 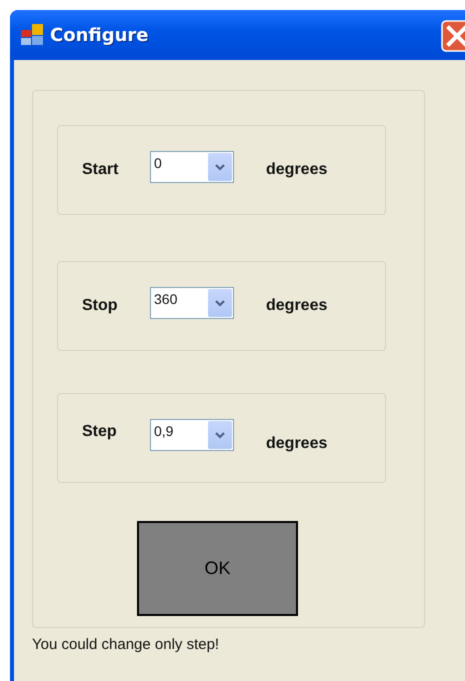 What do you see at coordinates (453, 36) in the screenshot?
I see `close-icon` at bounding box center [453, 36].